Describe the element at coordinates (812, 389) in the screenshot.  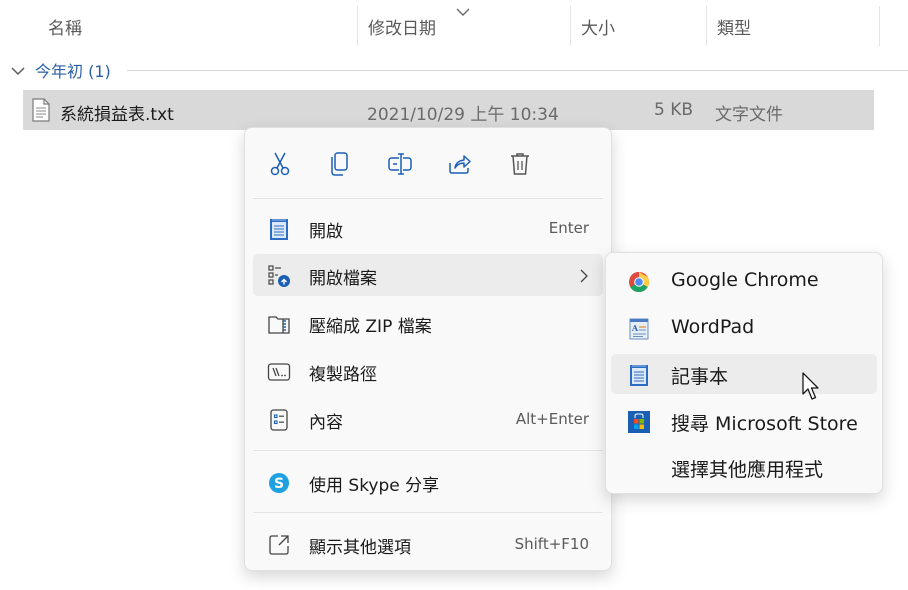
I see `mouse-cursor-icon` at that location.